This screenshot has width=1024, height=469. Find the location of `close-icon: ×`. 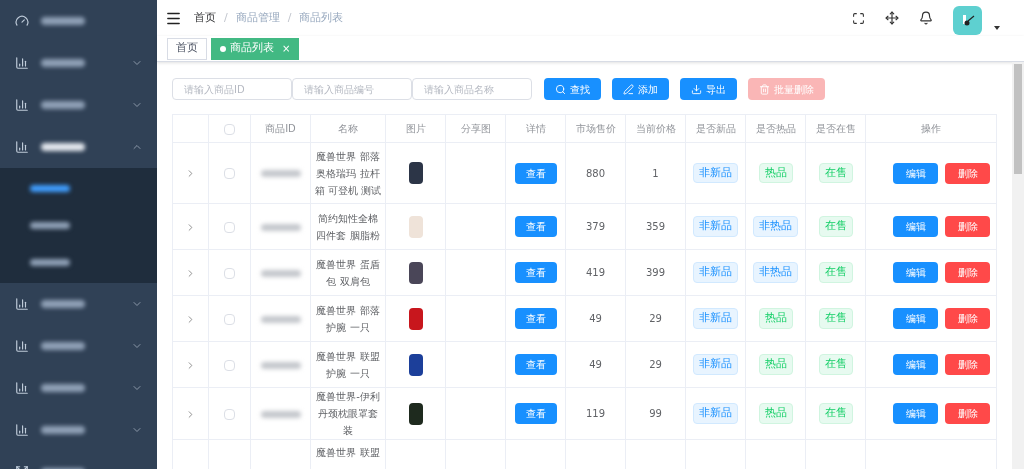

close-icon: × is located at coordinates (286, 48).